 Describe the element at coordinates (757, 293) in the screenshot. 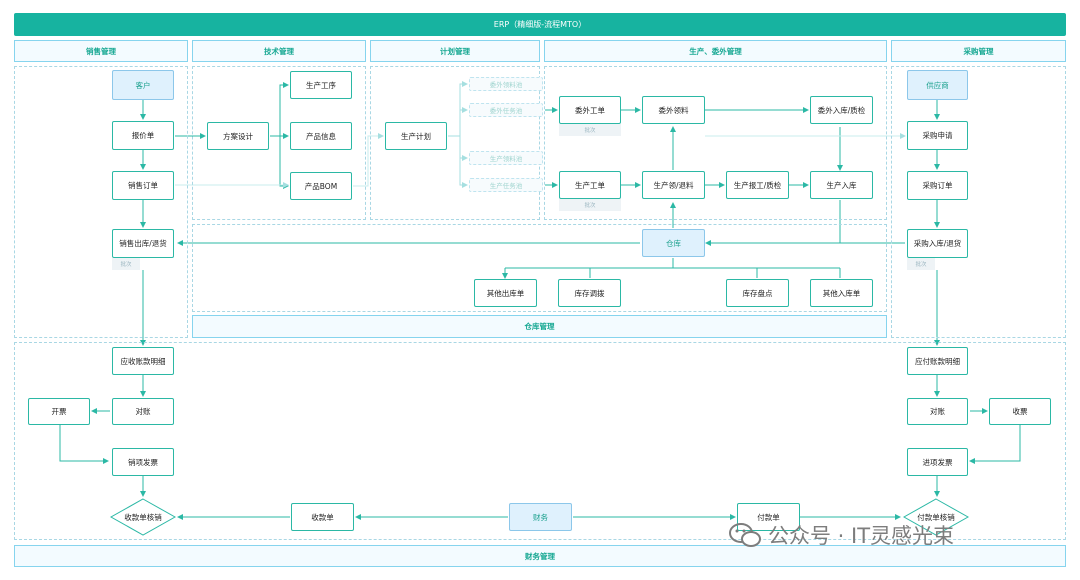

I see `stocktake-node: 库存盘点` at that location.